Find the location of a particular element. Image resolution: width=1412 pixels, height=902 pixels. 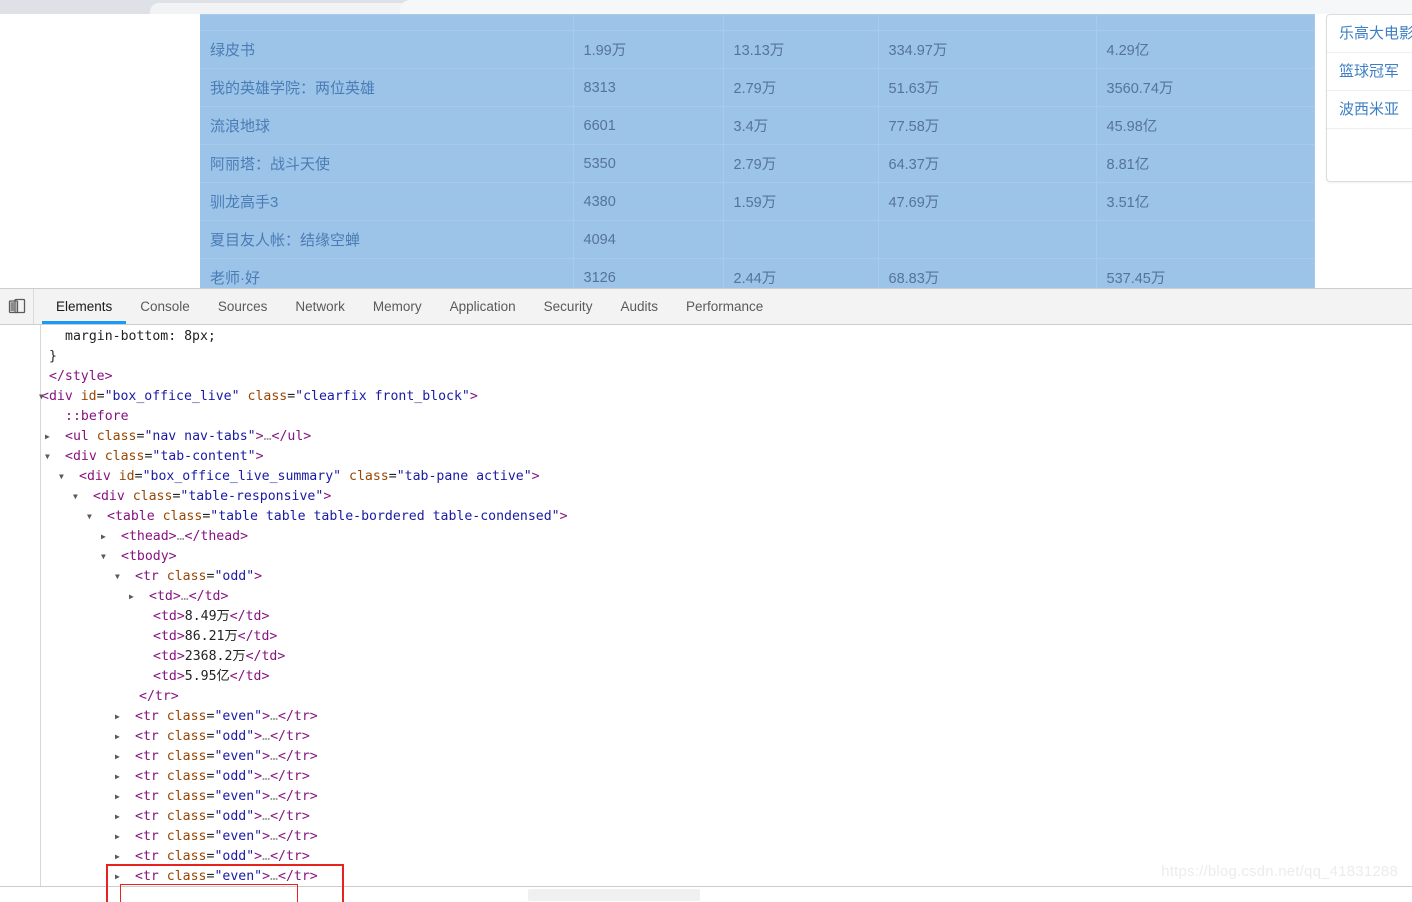

table-row: 我的英雄学院：两位英雄 8313 2.79万 51.63万 3560.74万 is located at coordinates (757, 87).